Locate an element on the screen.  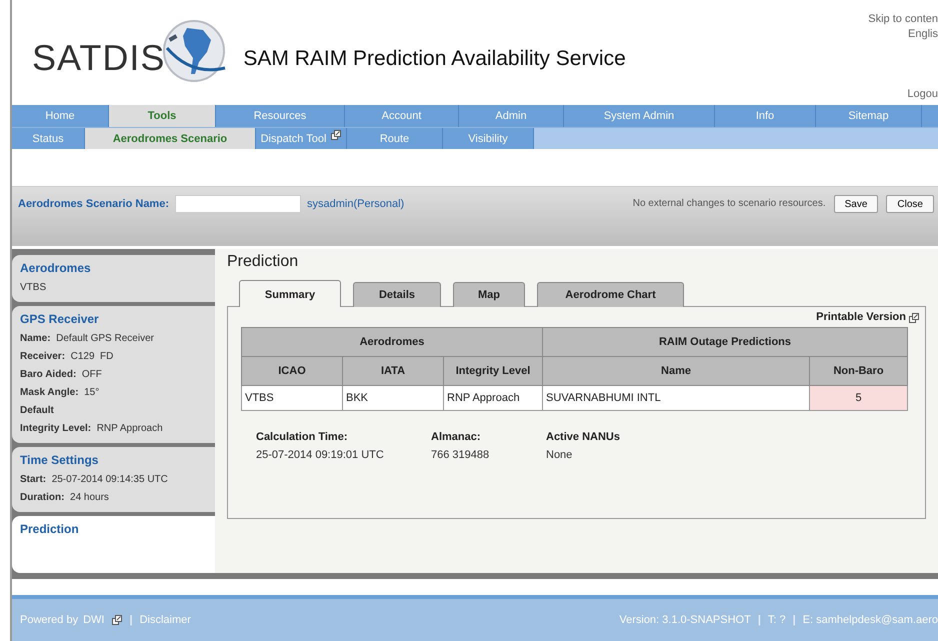
section-title: Prediction is located at coordinates (114, 529).